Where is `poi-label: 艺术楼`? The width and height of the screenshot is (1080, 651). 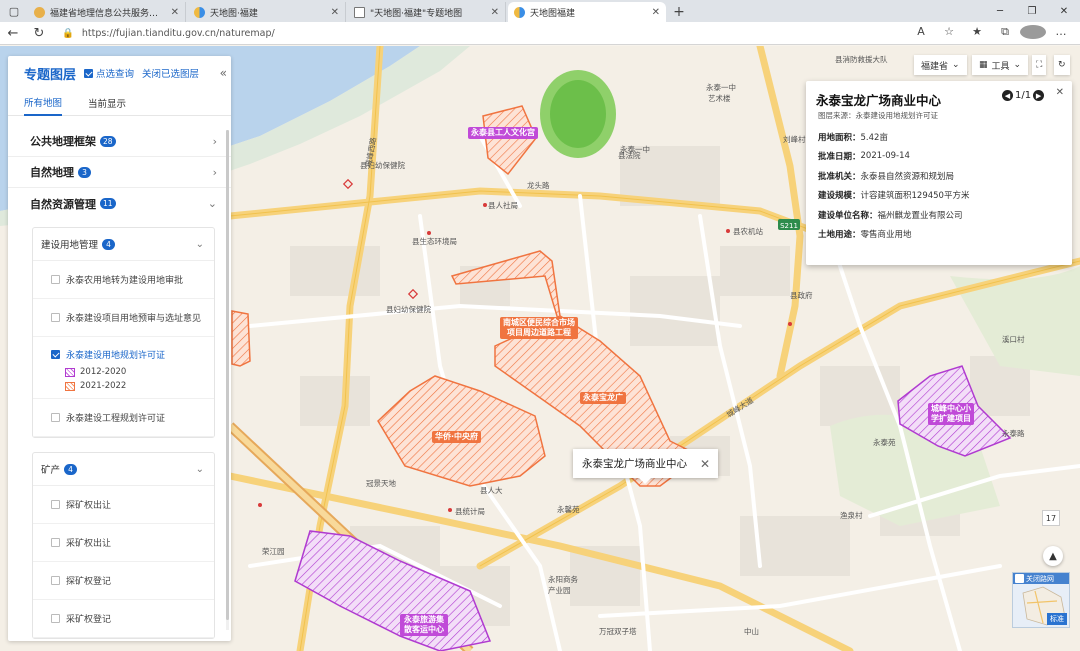
poi-label: 艺术楼 is located at coordinates (719, 98).